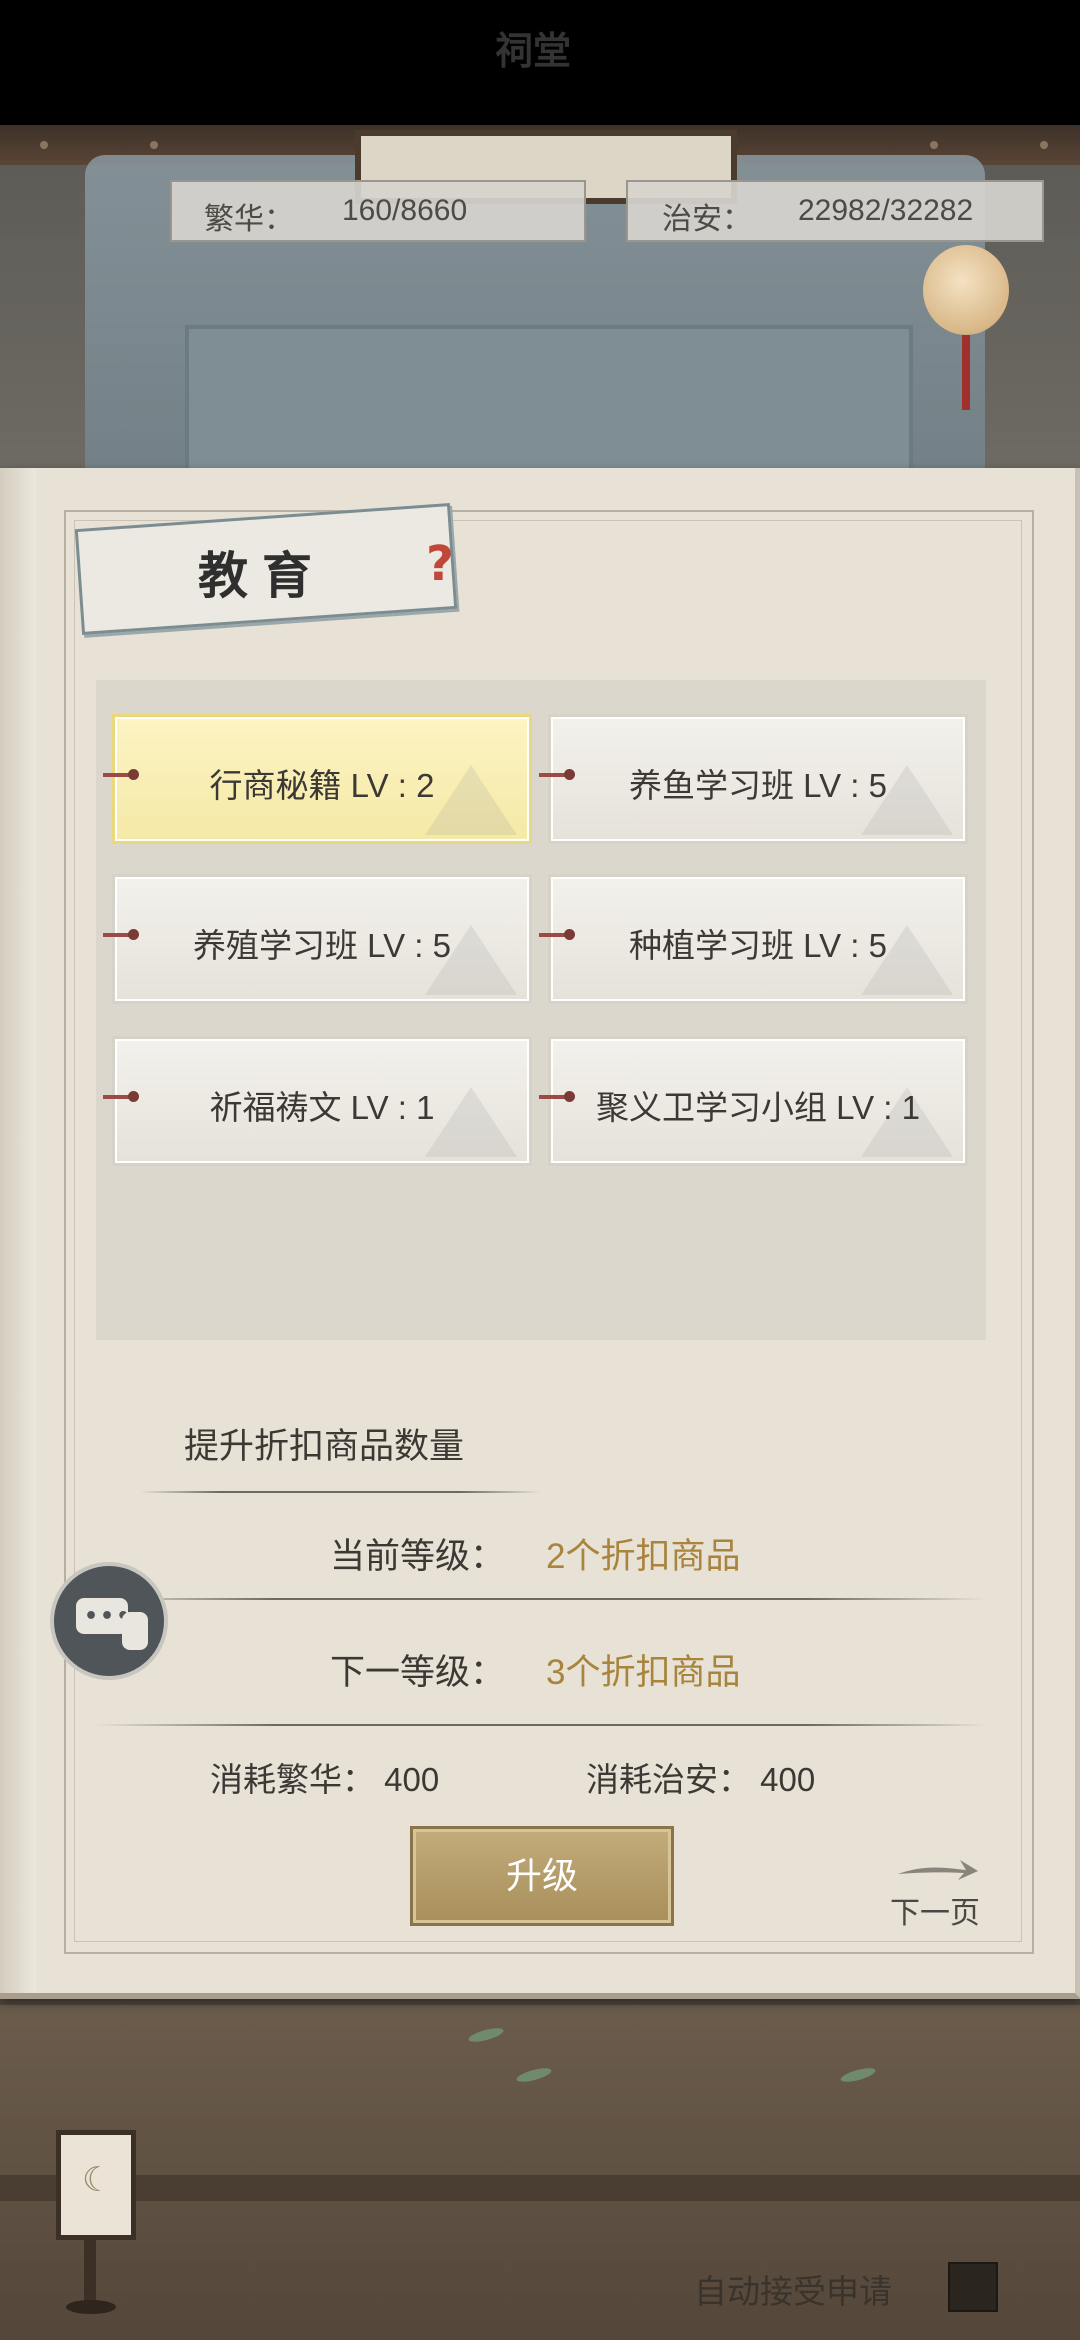 This screenshot has width=1080, height=2340. Describe the element at coordinates (758, 945) in the screenshot. I see `tech-card-label: 种植学习班 LV : 5` at that location.